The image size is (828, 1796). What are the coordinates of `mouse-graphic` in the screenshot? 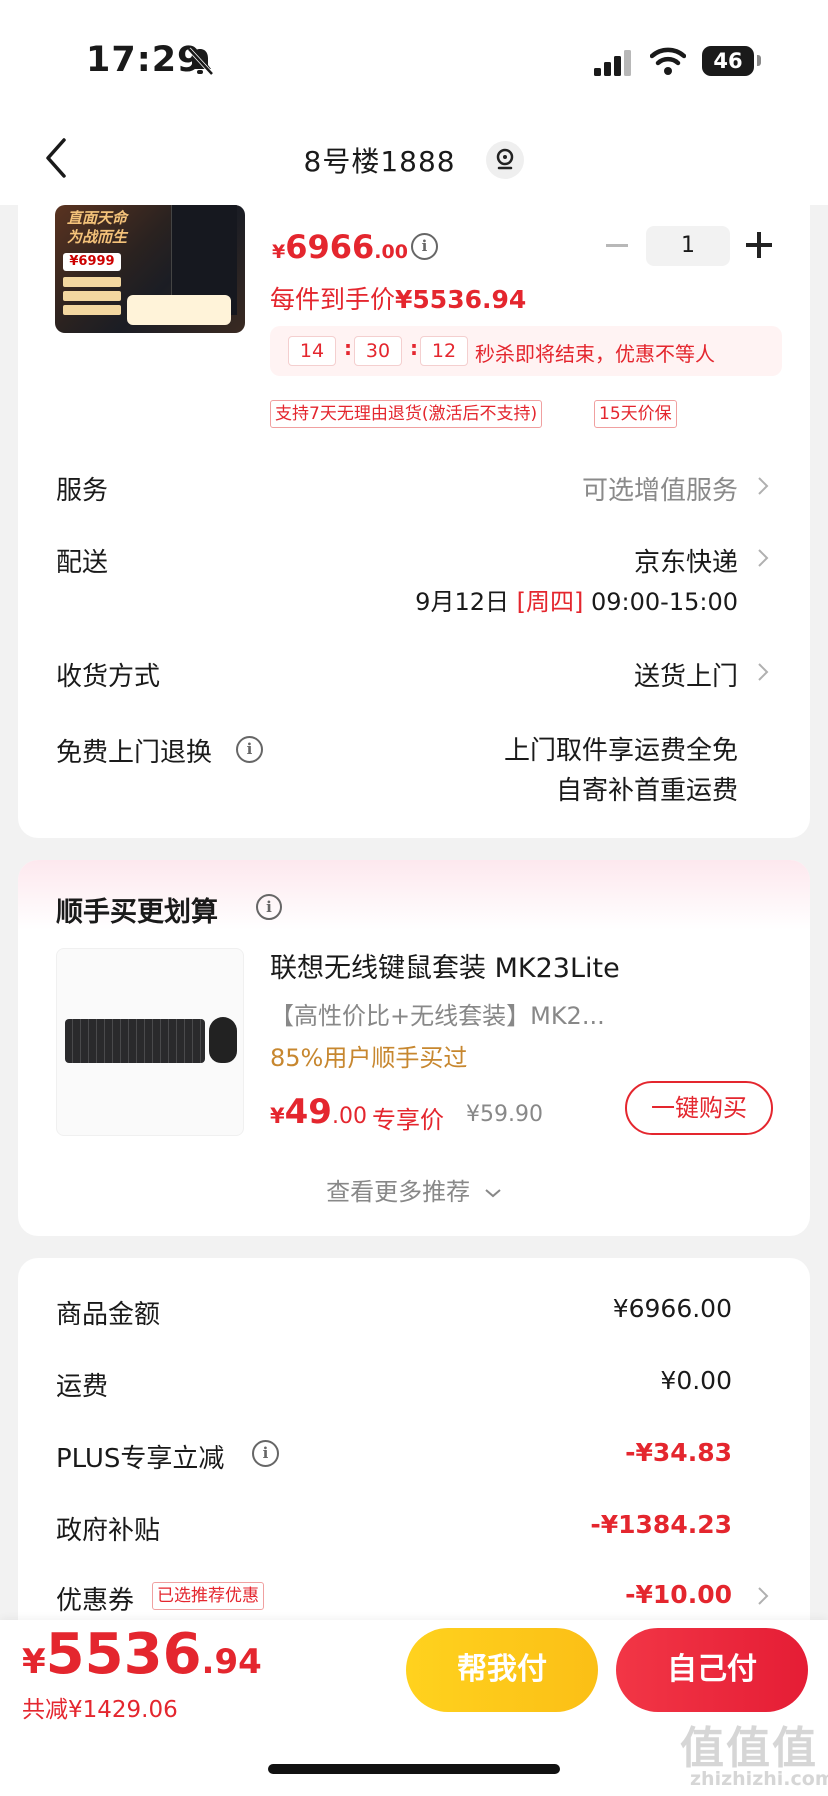 It's located at (223, 1040).